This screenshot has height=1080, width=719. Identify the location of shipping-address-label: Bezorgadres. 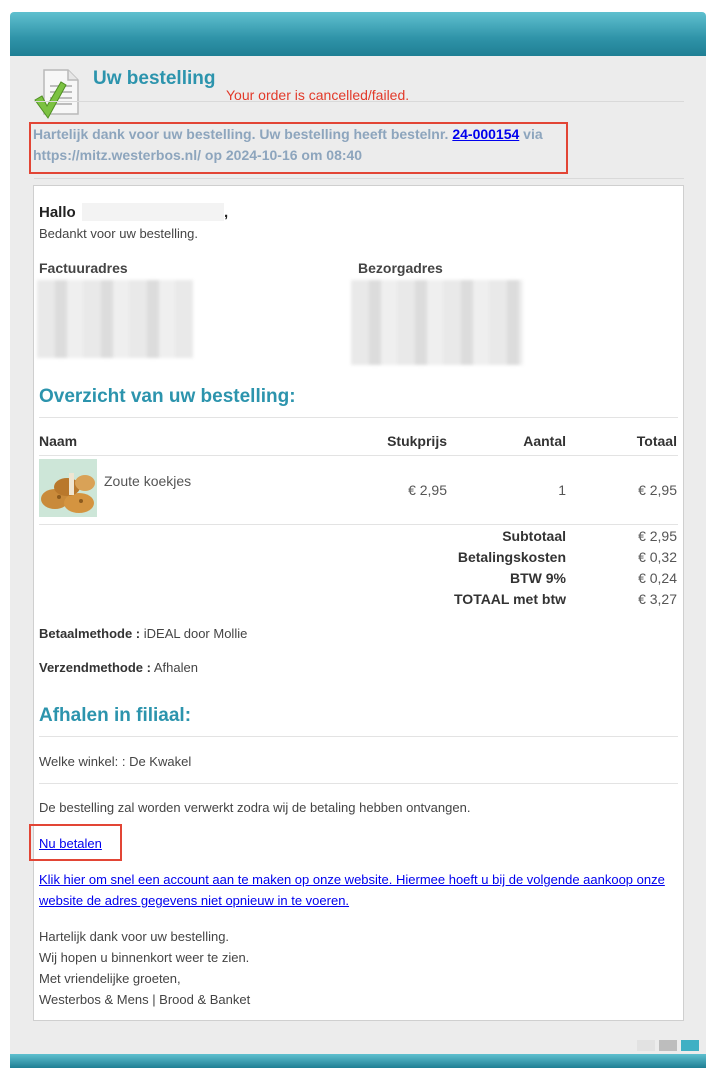
(400, 268).